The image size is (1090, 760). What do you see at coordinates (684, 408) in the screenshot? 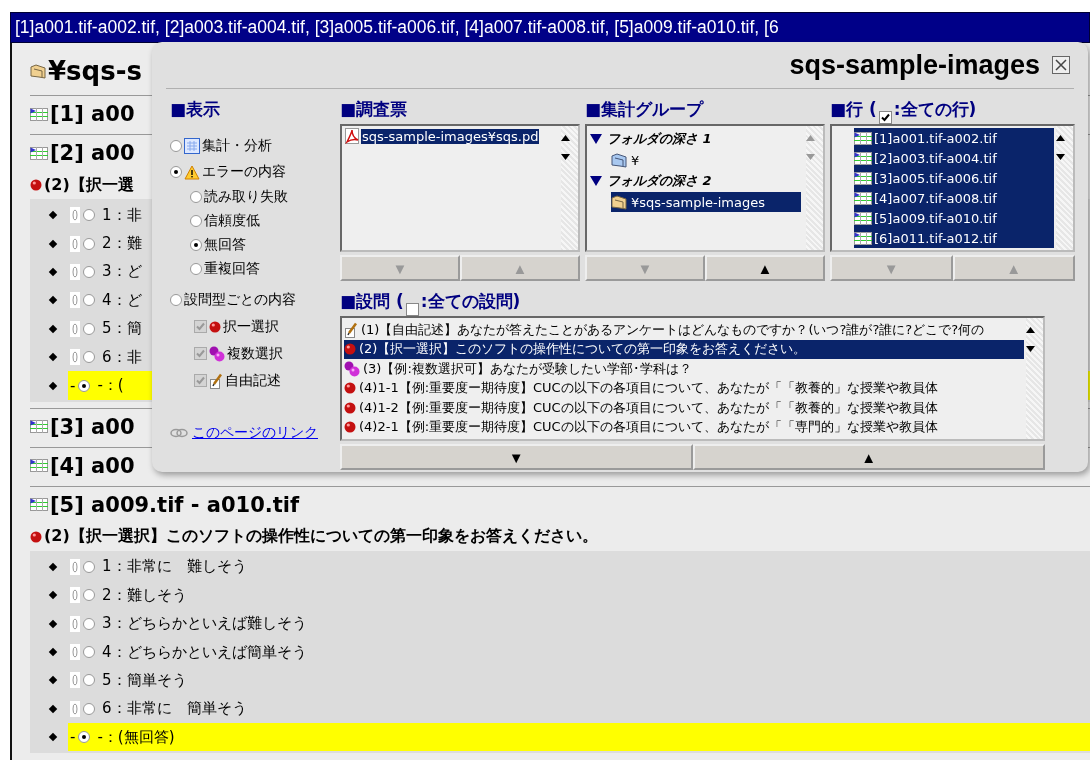
I see `list-item: (4)1-2【例:重要度ー期待度】CUCの以下の各項目について、あなたが「「教養的」な授業や教員体` at bounding box center [684, 408].